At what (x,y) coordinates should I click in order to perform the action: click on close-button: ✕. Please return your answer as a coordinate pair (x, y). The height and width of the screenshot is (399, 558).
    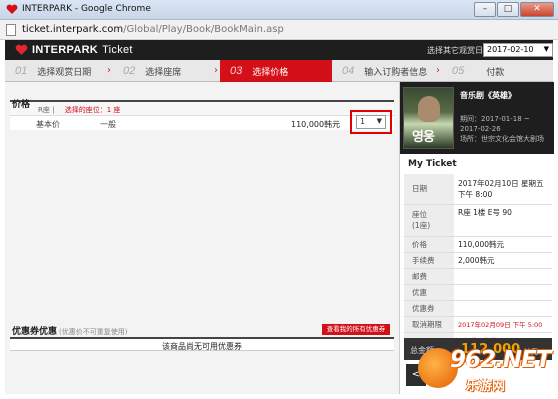
    Looking at the image, I should click on (537, 9).